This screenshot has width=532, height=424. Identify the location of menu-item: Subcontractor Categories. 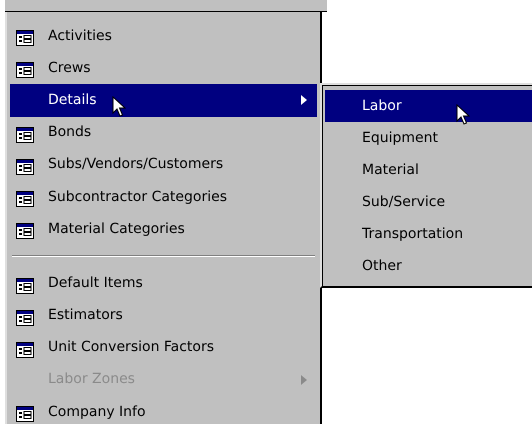
(163, 197).